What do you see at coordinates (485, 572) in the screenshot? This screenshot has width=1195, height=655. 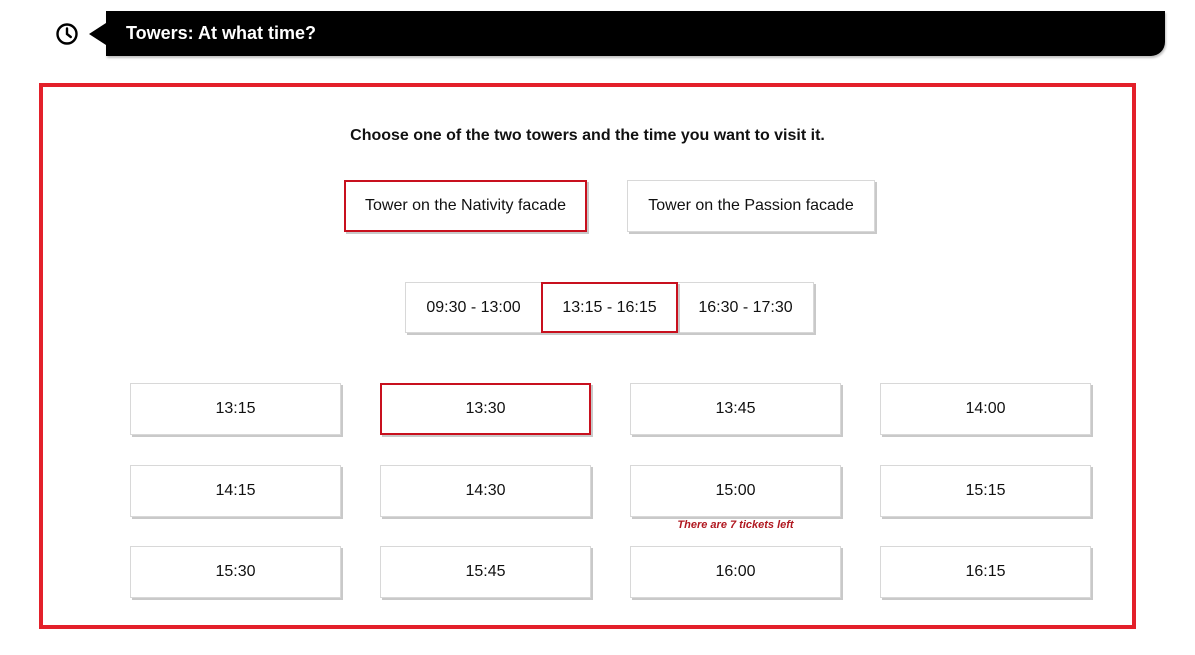 I see `time-slot-button: 15:45` at bounding box center [485, 572].